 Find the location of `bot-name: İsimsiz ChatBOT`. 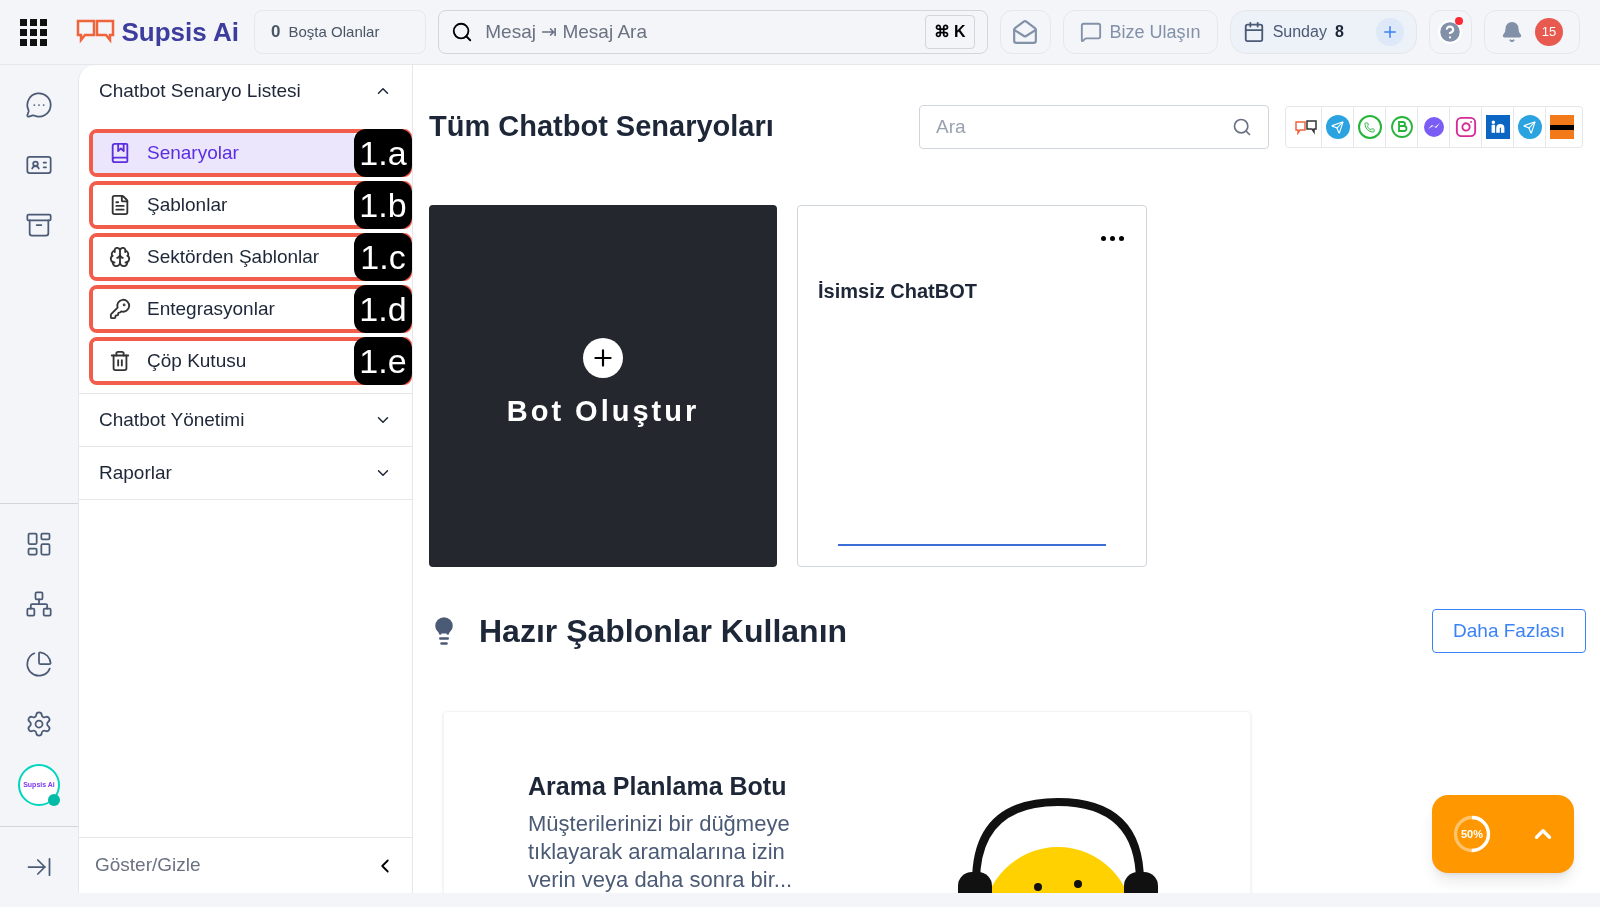

bot-name: İsimsiz ChatBOT is located at coordinates (898, 291).